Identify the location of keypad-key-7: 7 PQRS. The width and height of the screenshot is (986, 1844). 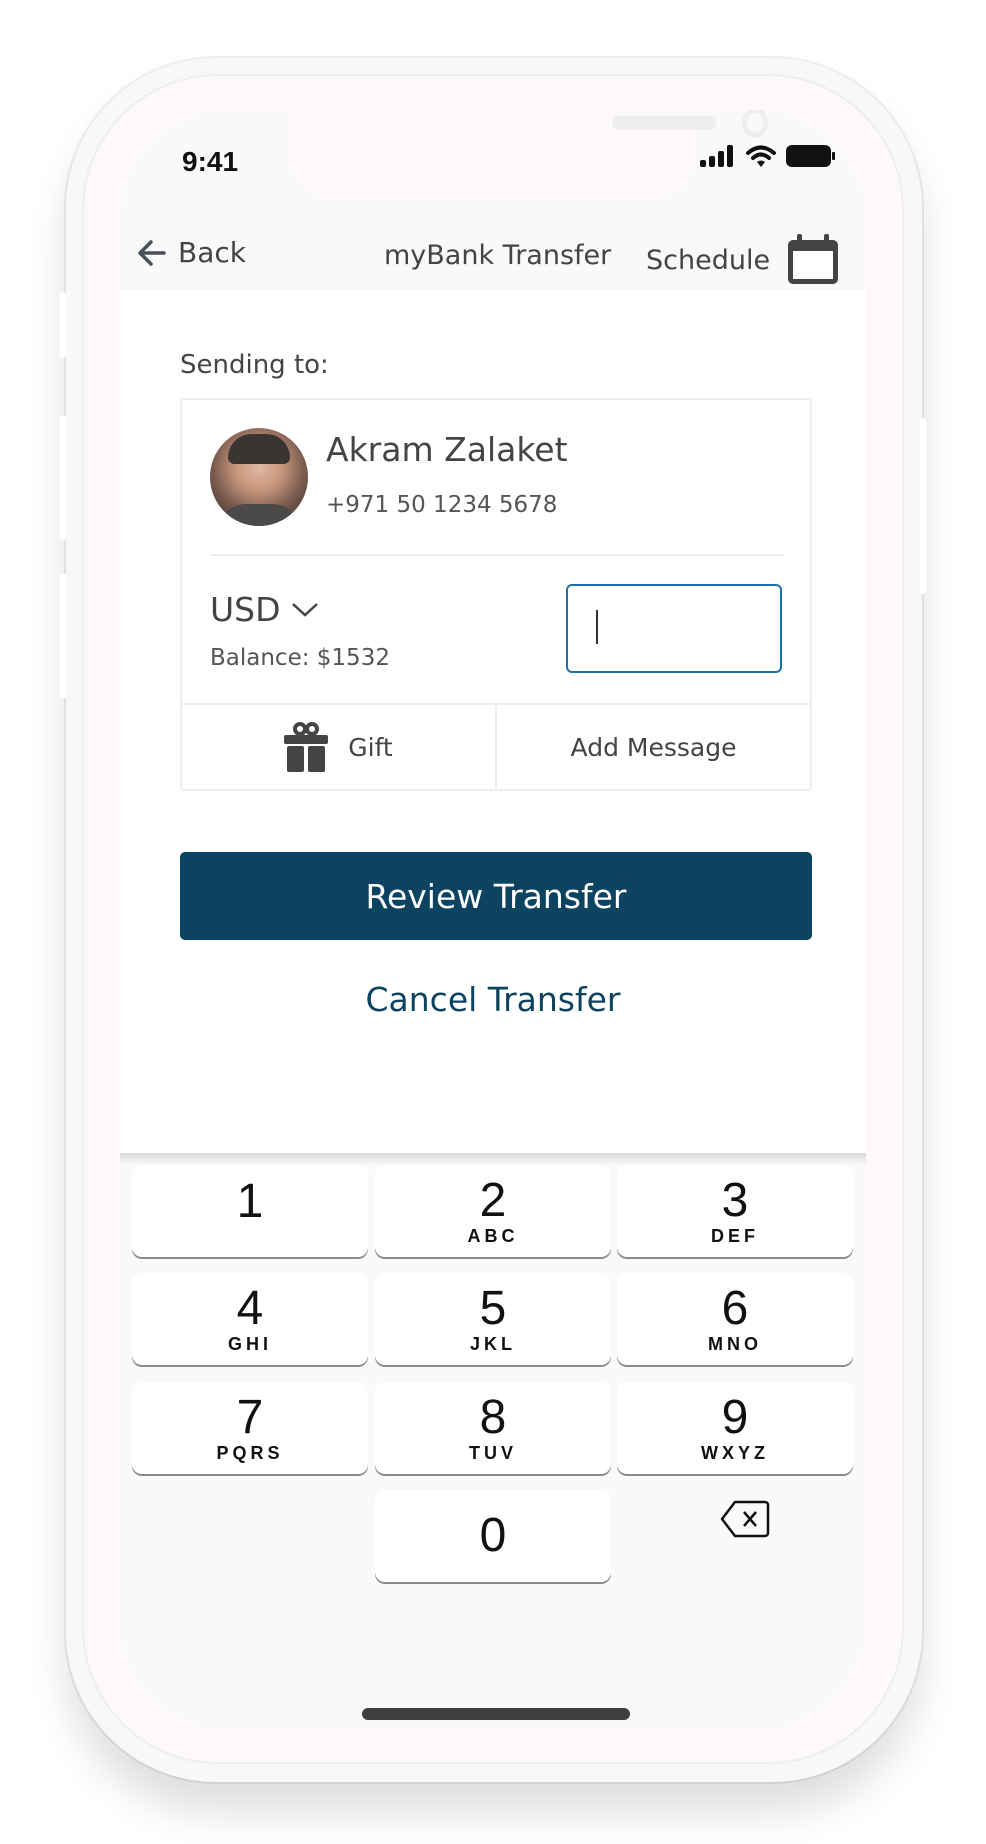
(250, 1428).